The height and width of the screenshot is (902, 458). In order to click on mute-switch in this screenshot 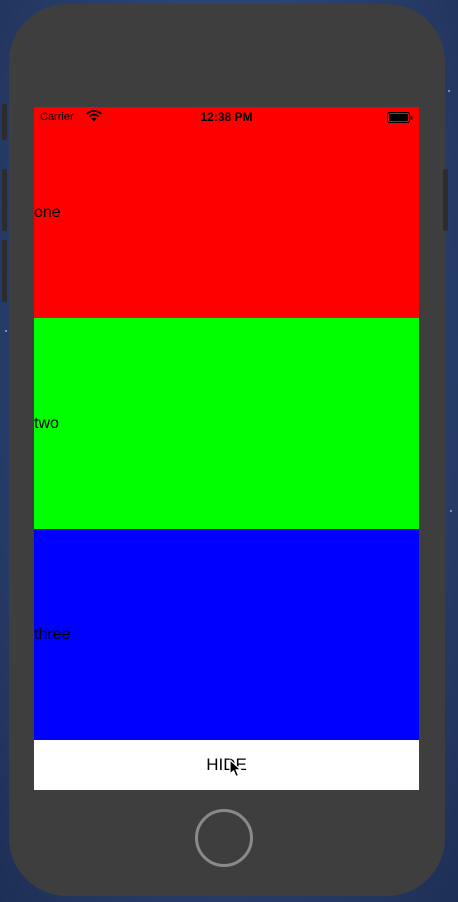, I will do `click(4, 122)`.